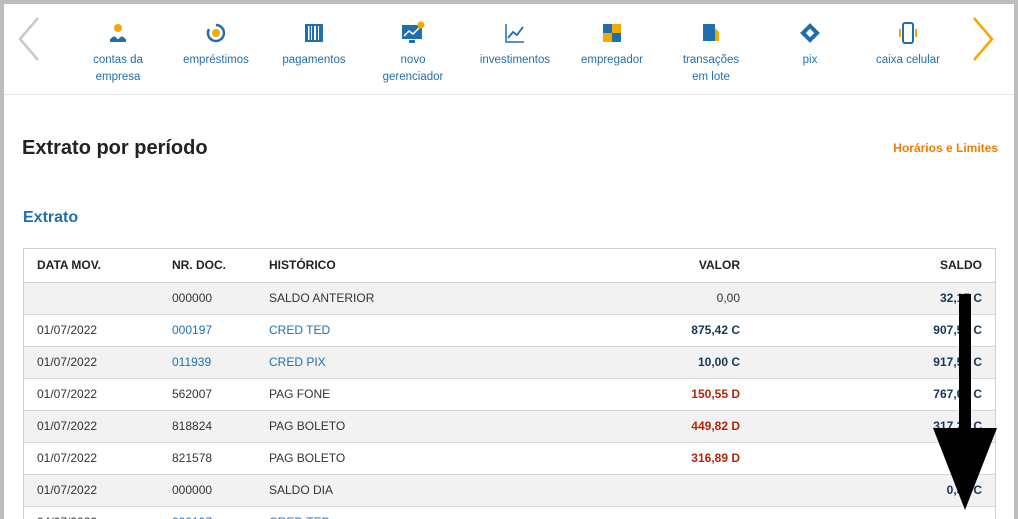 The height and width of the screenshot is (519, 1018). I want to click on column-header-value: VALOR, so click(719, 265).